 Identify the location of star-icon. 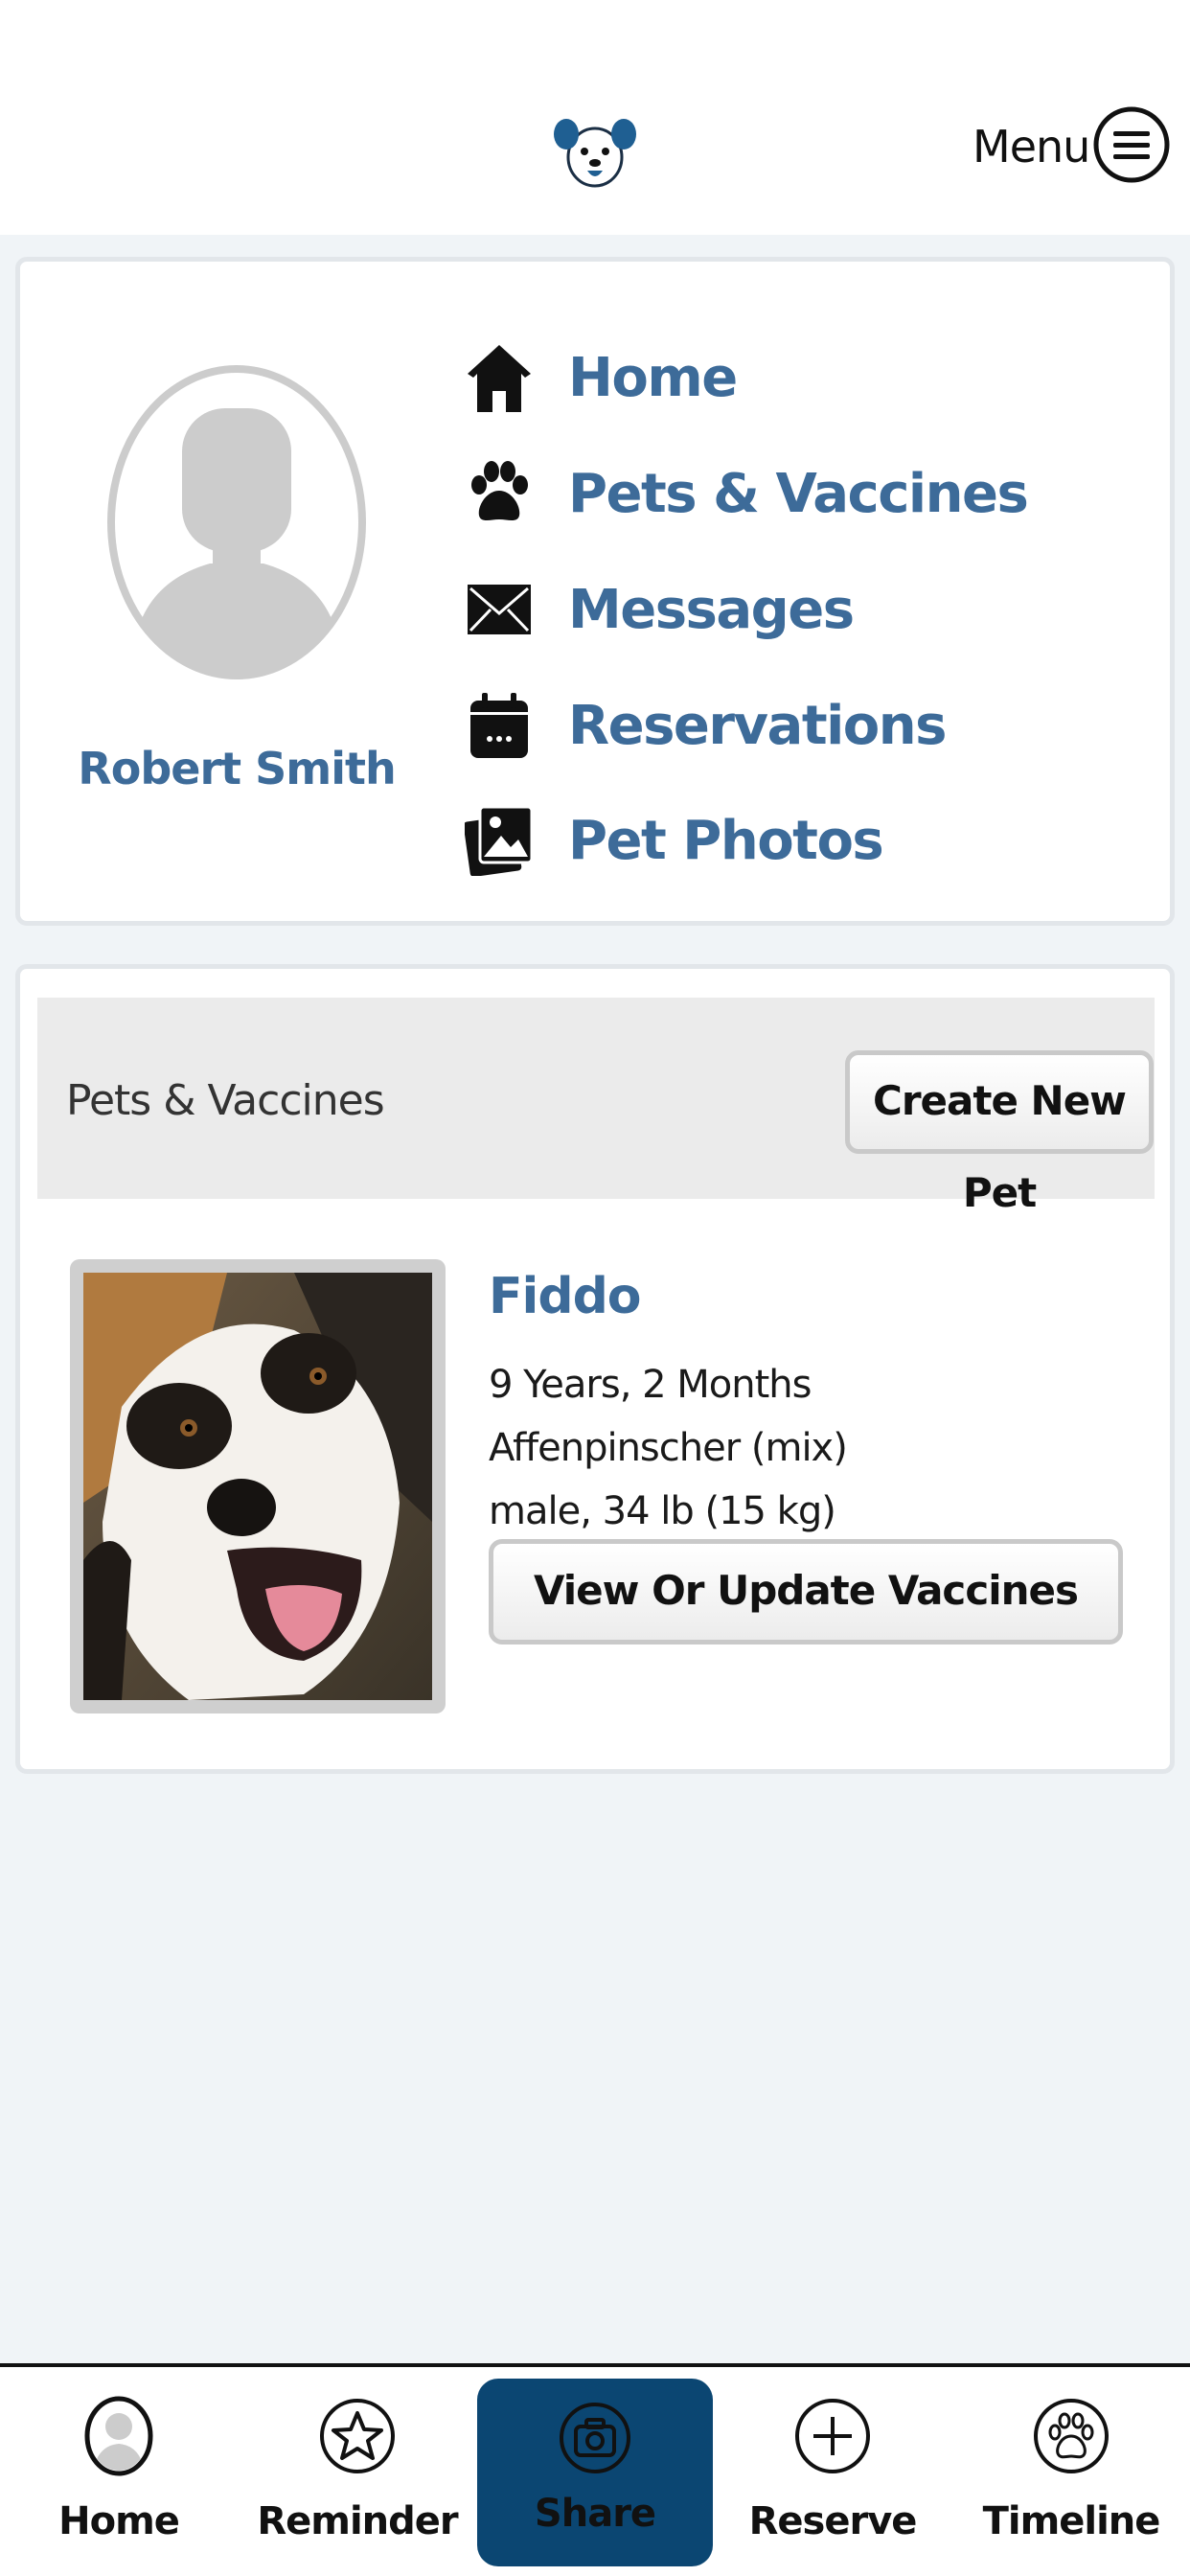
(358, 2436).